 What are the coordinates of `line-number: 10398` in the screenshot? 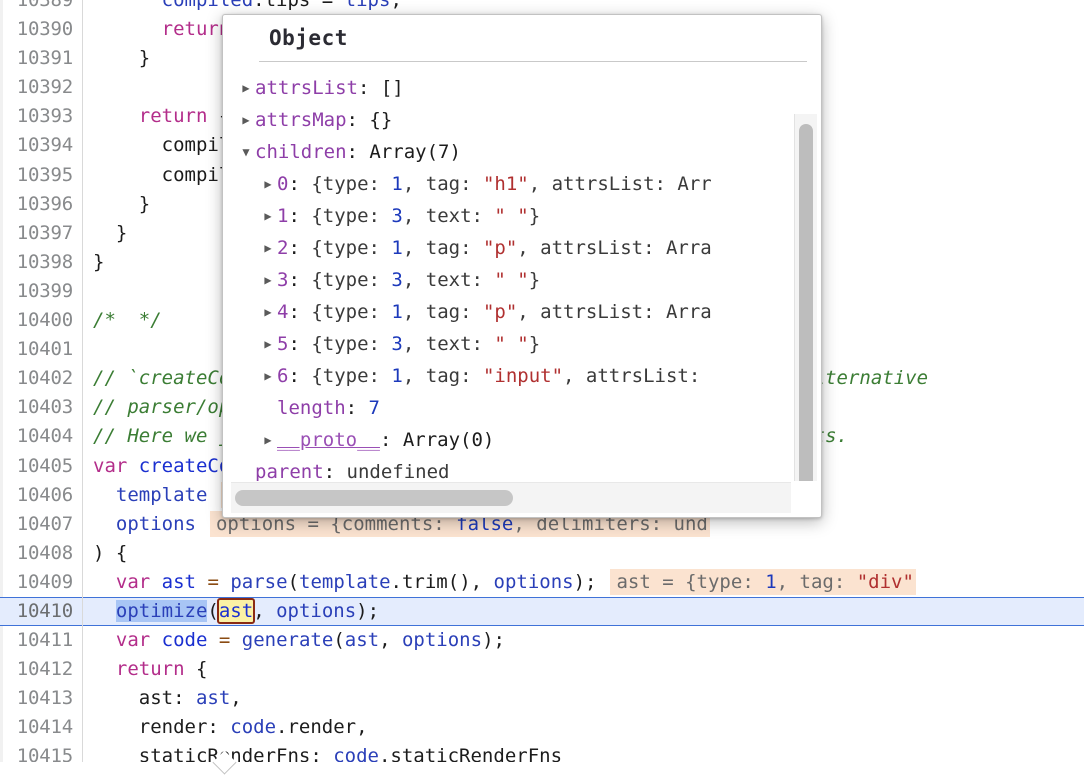 It's located at (44, 261).